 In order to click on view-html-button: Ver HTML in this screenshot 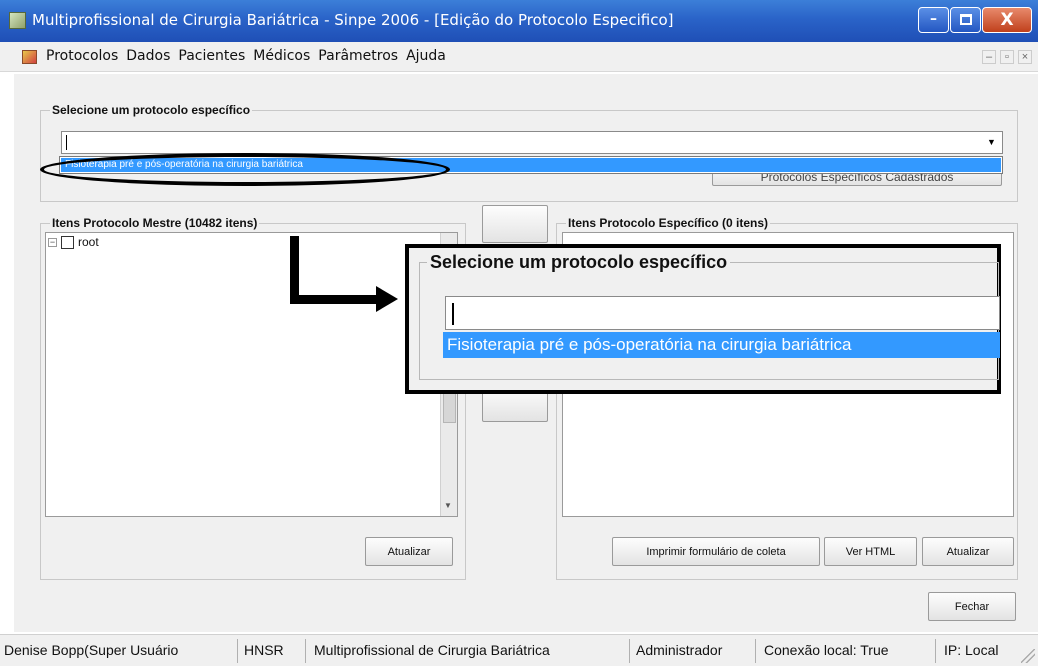, I will do `click(870, 551)`.